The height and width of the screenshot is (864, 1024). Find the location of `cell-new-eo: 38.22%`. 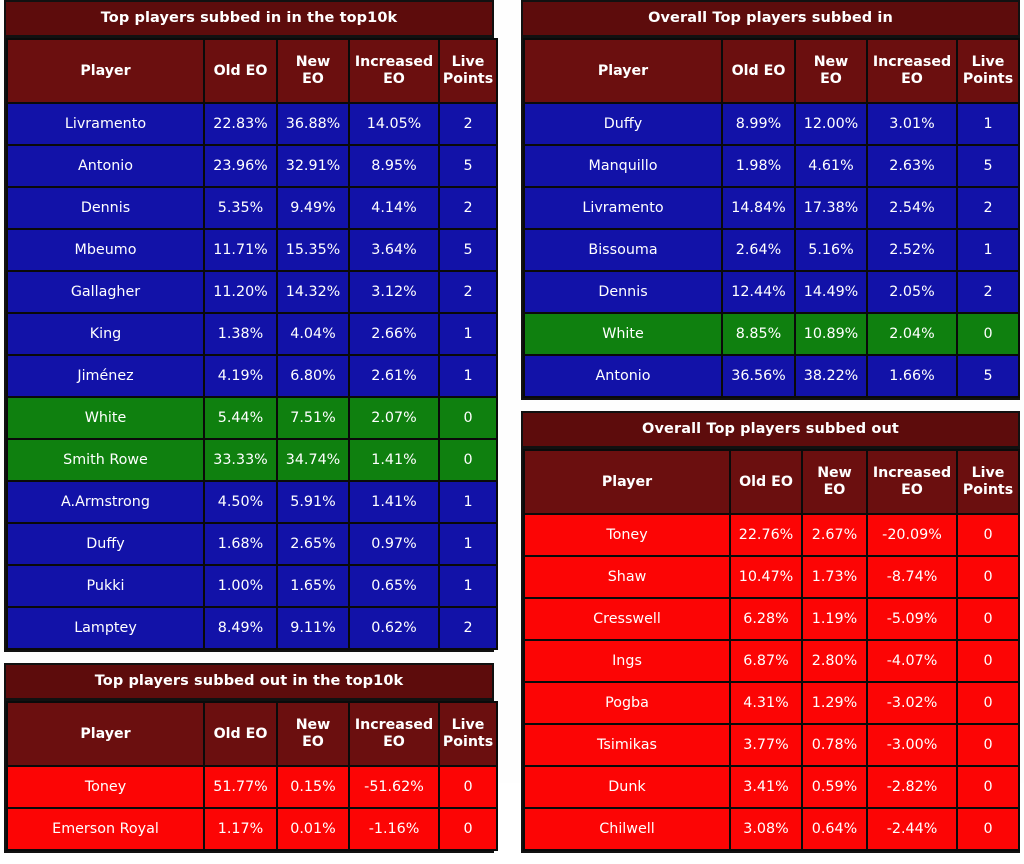

cell-new-eo: 38.22% is located at coordinates (831, 376).